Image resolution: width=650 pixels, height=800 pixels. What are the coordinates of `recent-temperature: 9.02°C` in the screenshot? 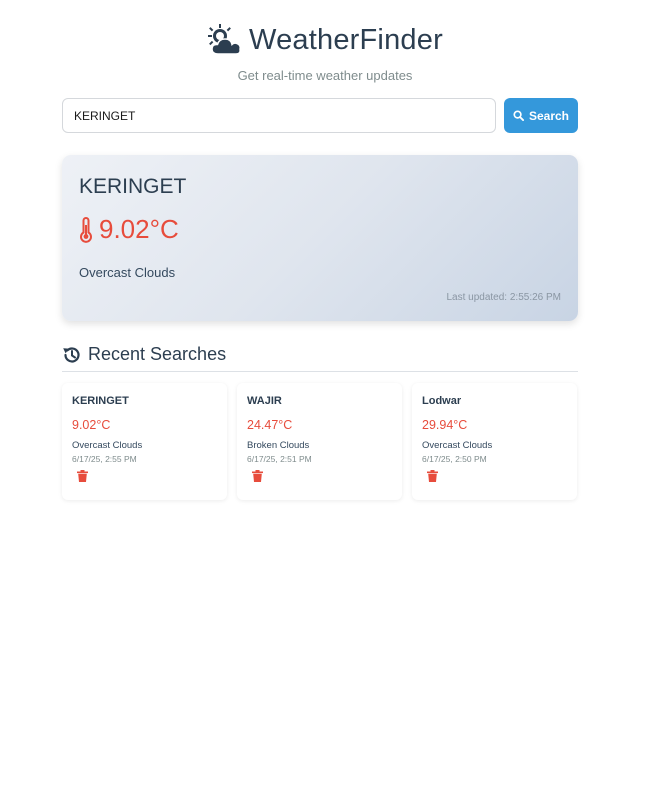 It's located at (91, 425).